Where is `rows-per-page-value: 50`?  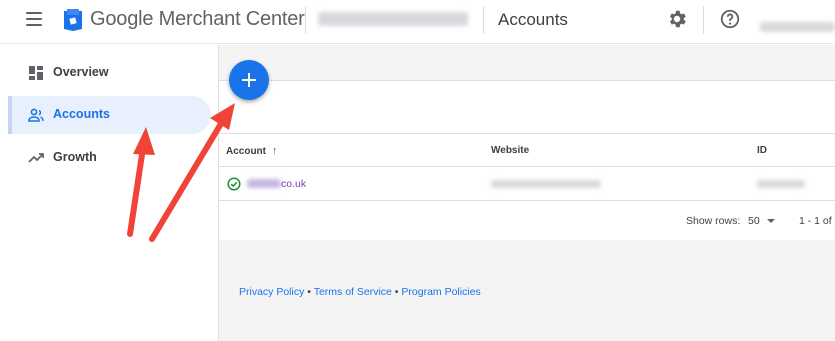
rows-per-page-value: 50 is located at coordinates (754, 221).